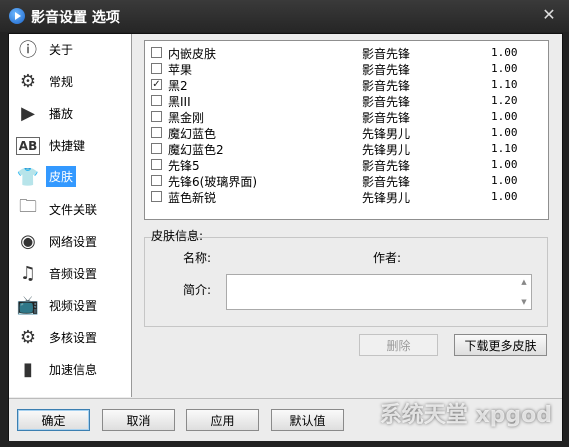 This screenshot has width=569, height=447. Describe the element at coordinates (28, 241) in the screenshot. I see `network-icon: ◉` at that location.